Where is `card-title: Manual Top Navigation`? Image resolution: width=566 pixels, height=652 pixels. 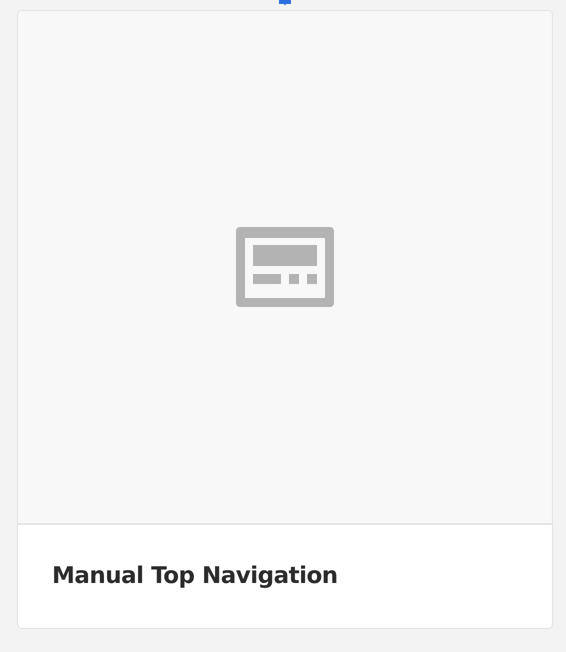 card-title: Manual Top Navigation is located at coordinates (195, 575).